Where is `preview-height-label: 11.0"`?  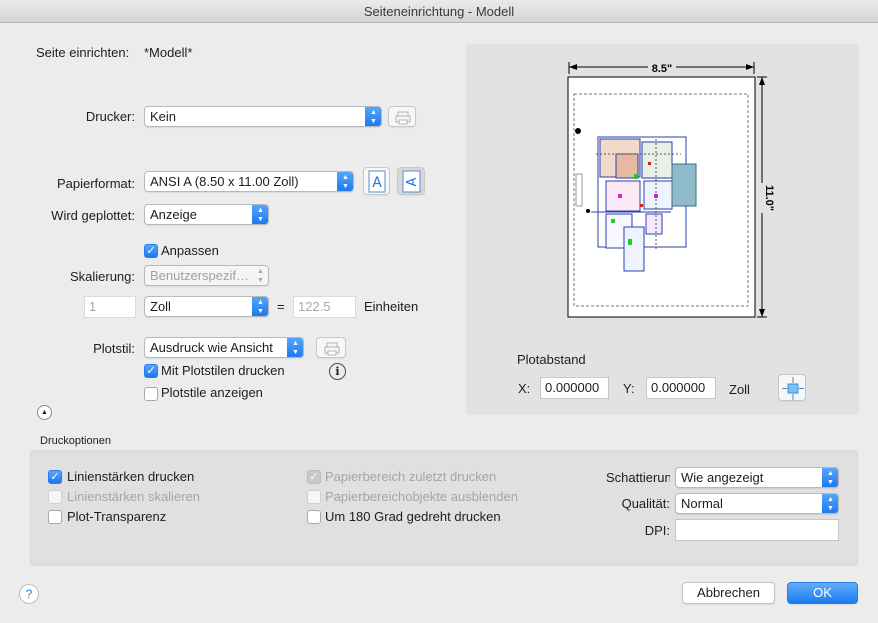 preview-height-label: 11.0" is located at coordinates (769, 198).